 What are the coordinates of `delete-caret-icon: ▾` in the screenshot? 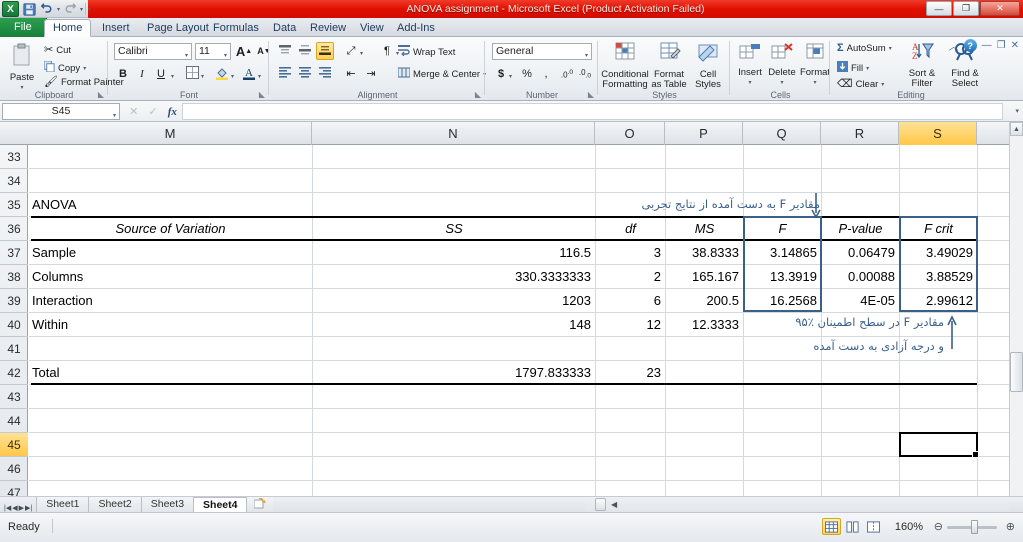 It's located at (781, 83).